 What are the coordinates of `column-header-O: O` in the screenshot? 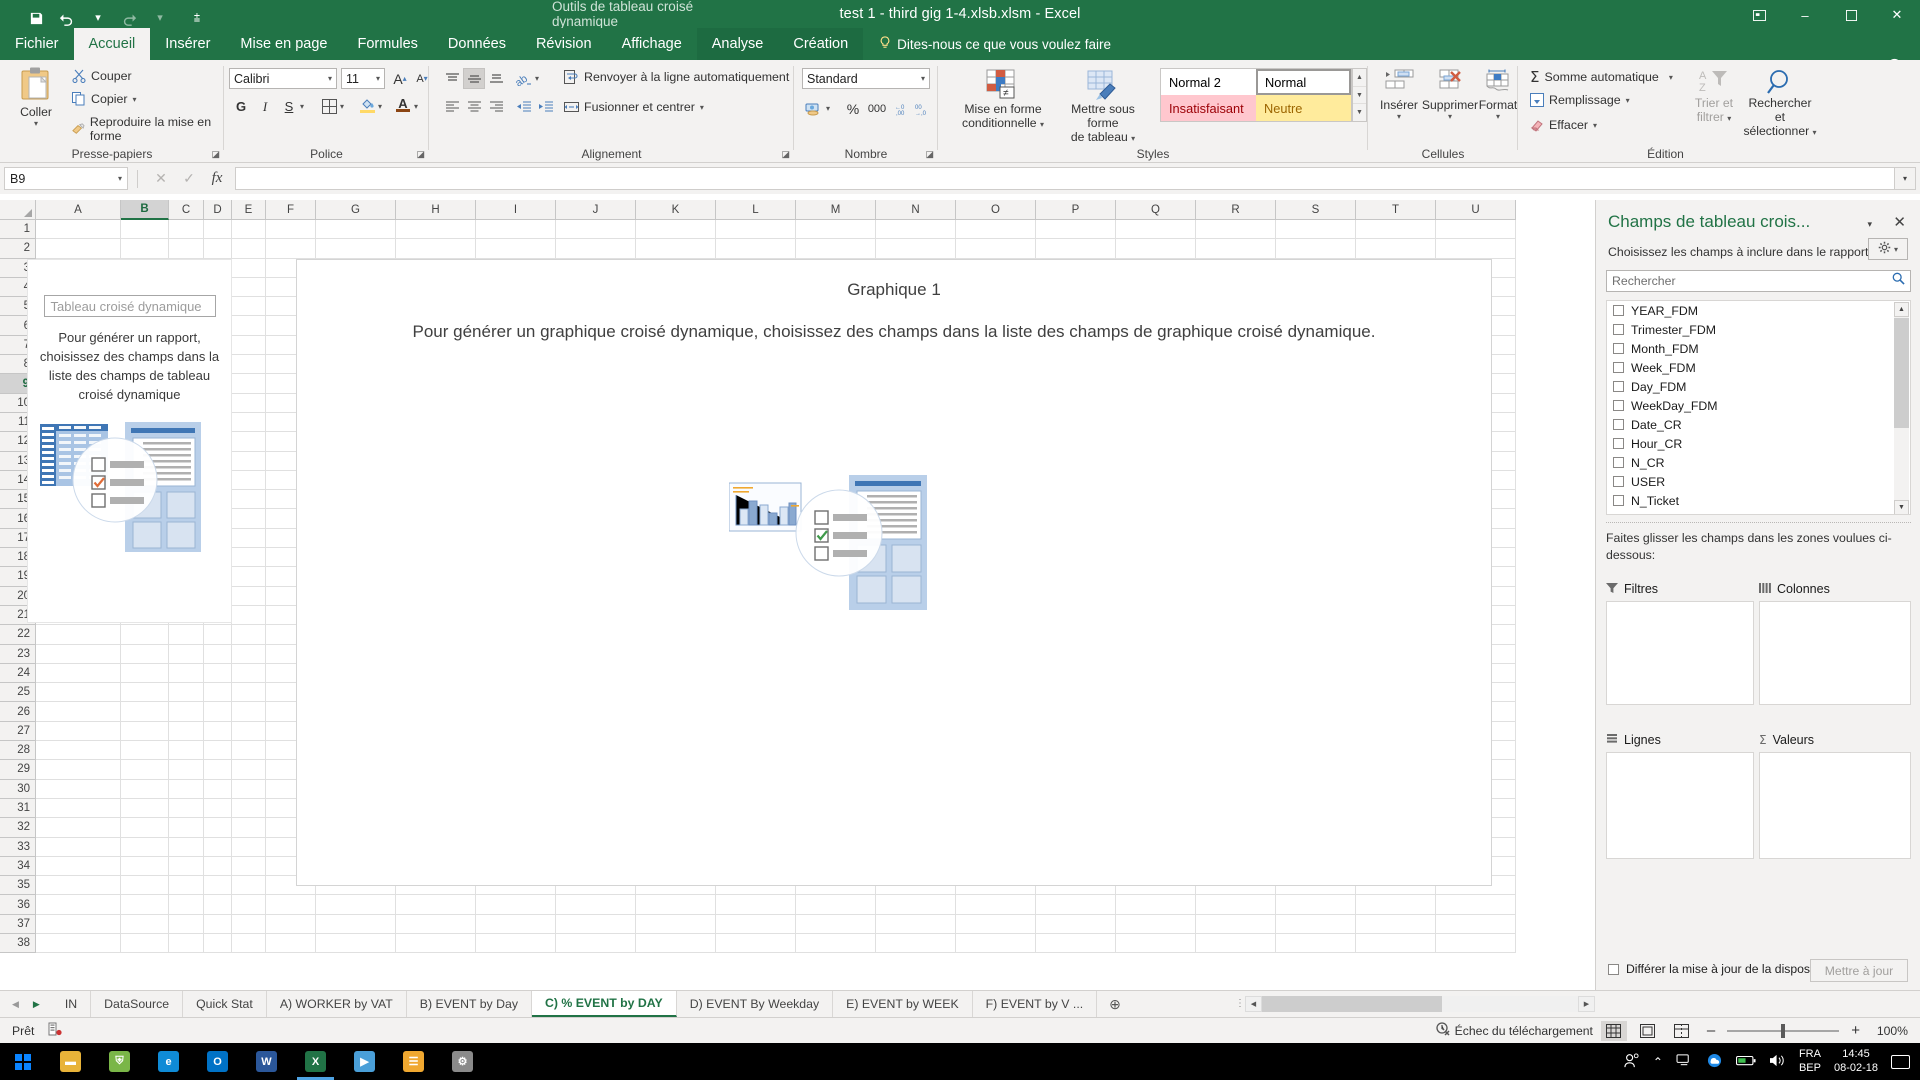 It's located at (996, 210).